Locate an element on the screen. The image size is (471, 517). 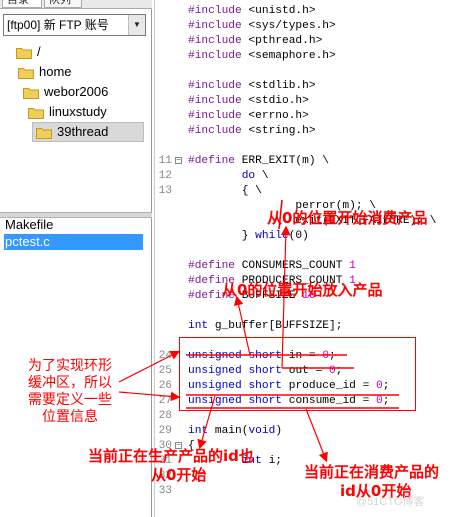
annotation-consume-pos: 从0的位置开始消费产品 is located at coordinates (347, 218).